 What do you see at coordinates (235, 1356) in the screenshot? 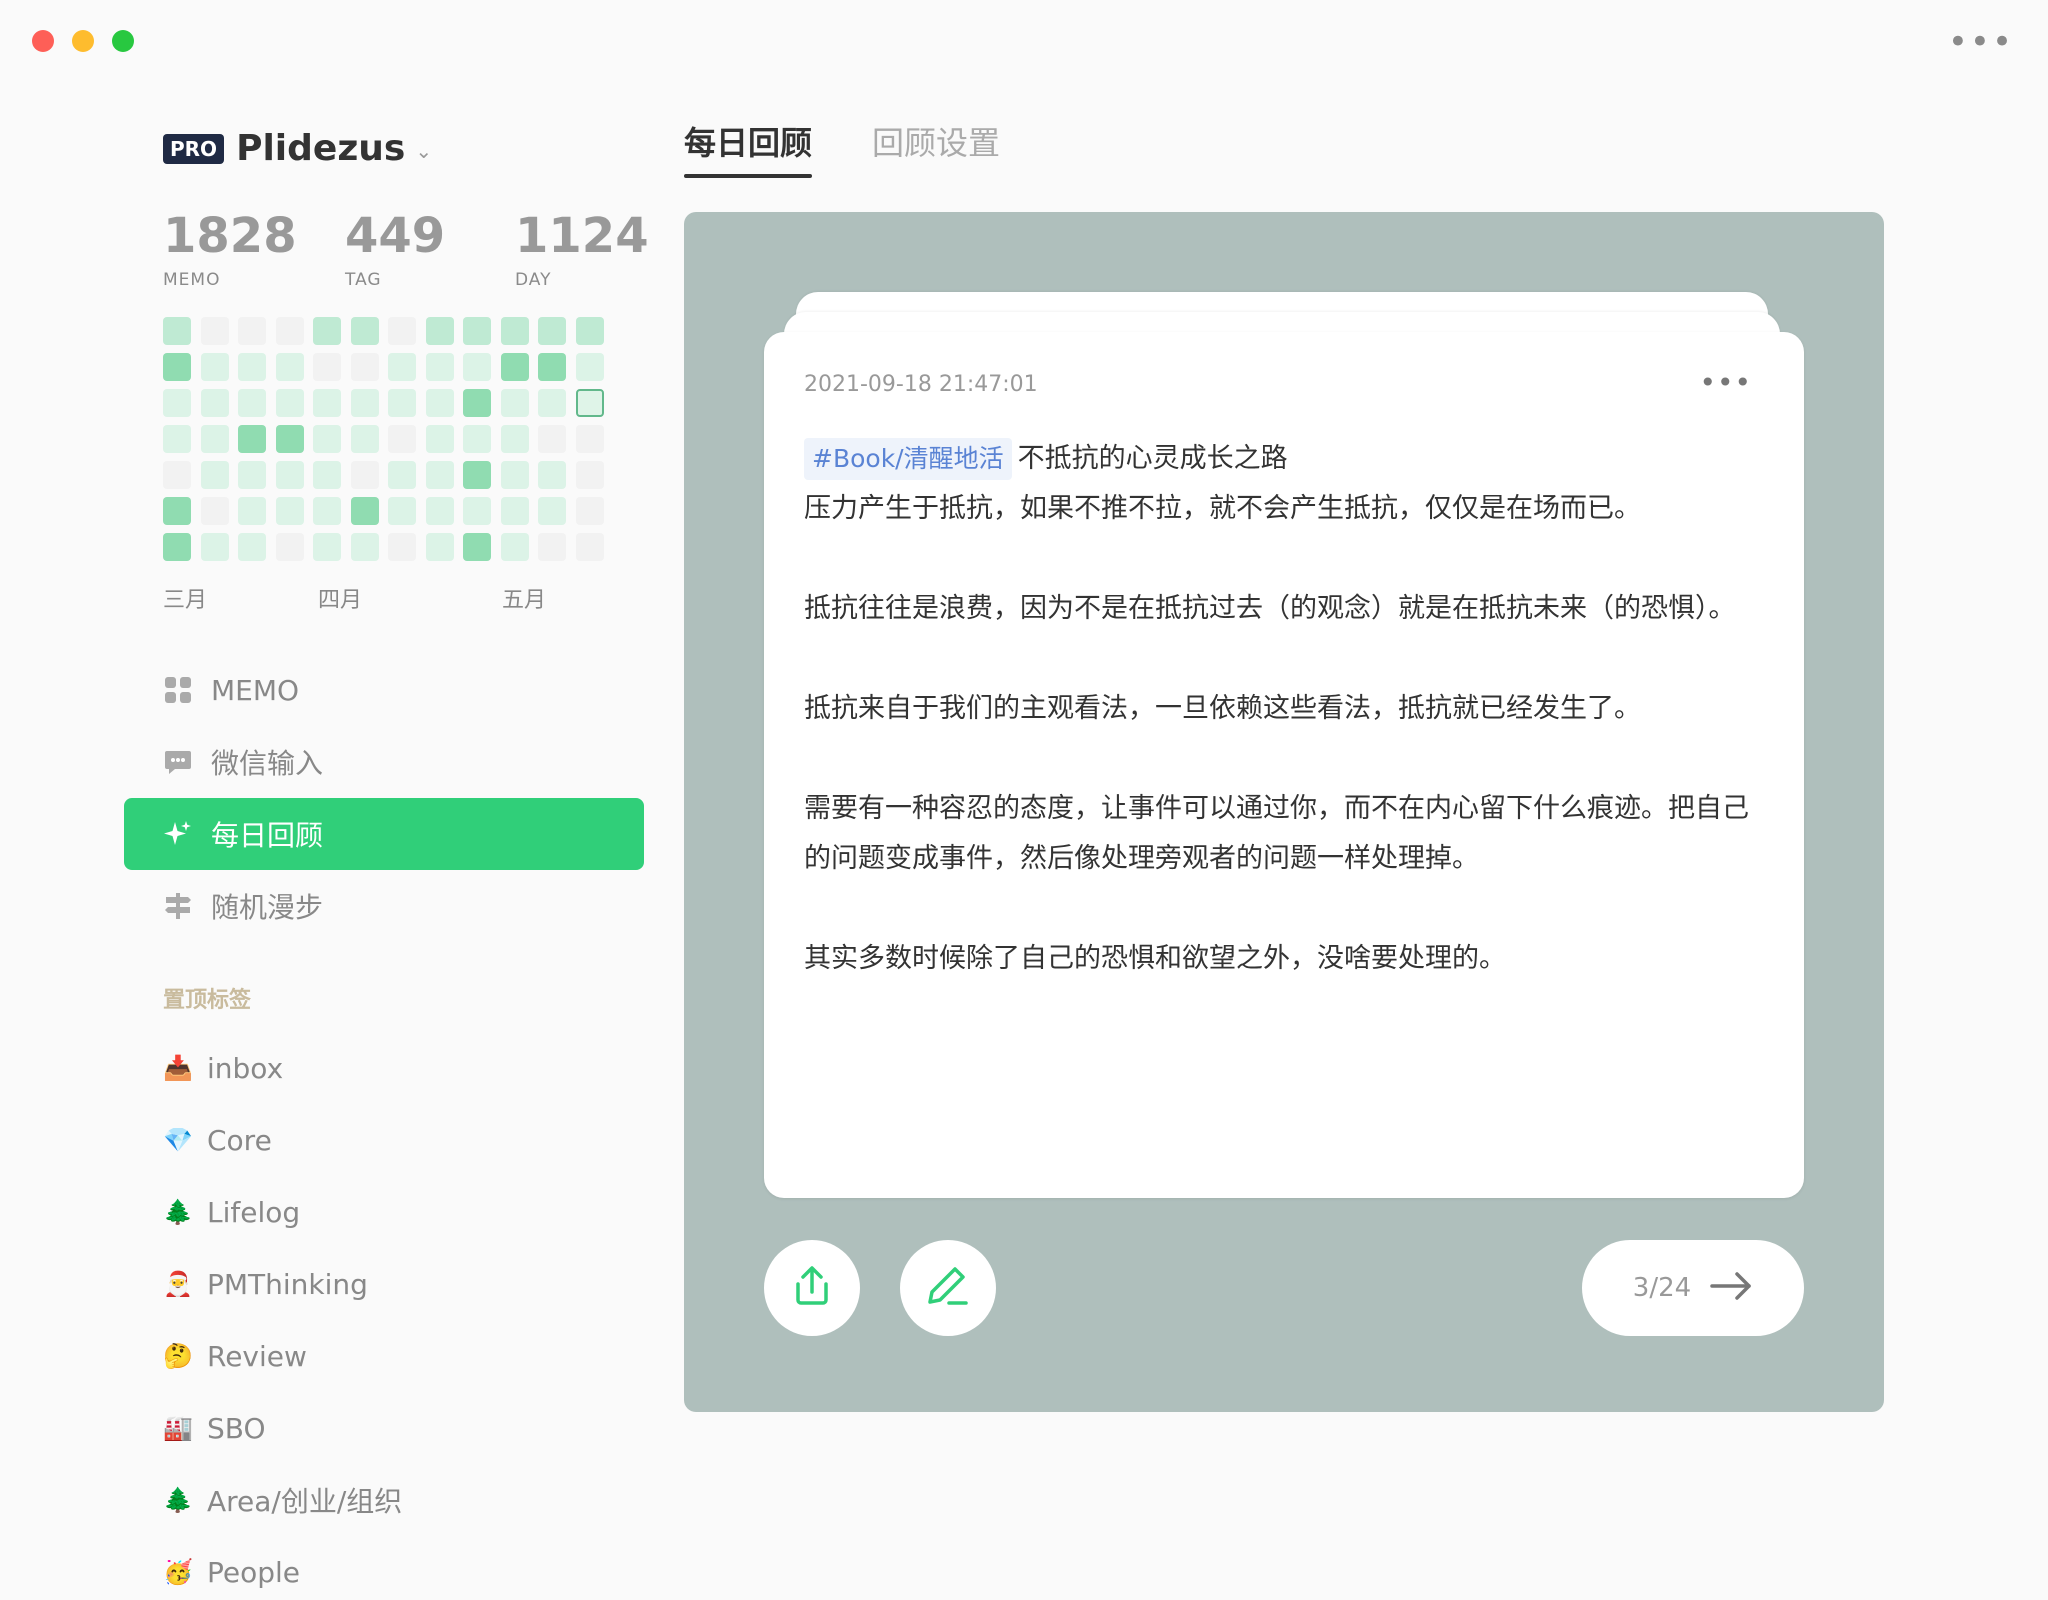
I see `pinned-tag-review: 🤔 Review` at bounding box center [235, 1356].